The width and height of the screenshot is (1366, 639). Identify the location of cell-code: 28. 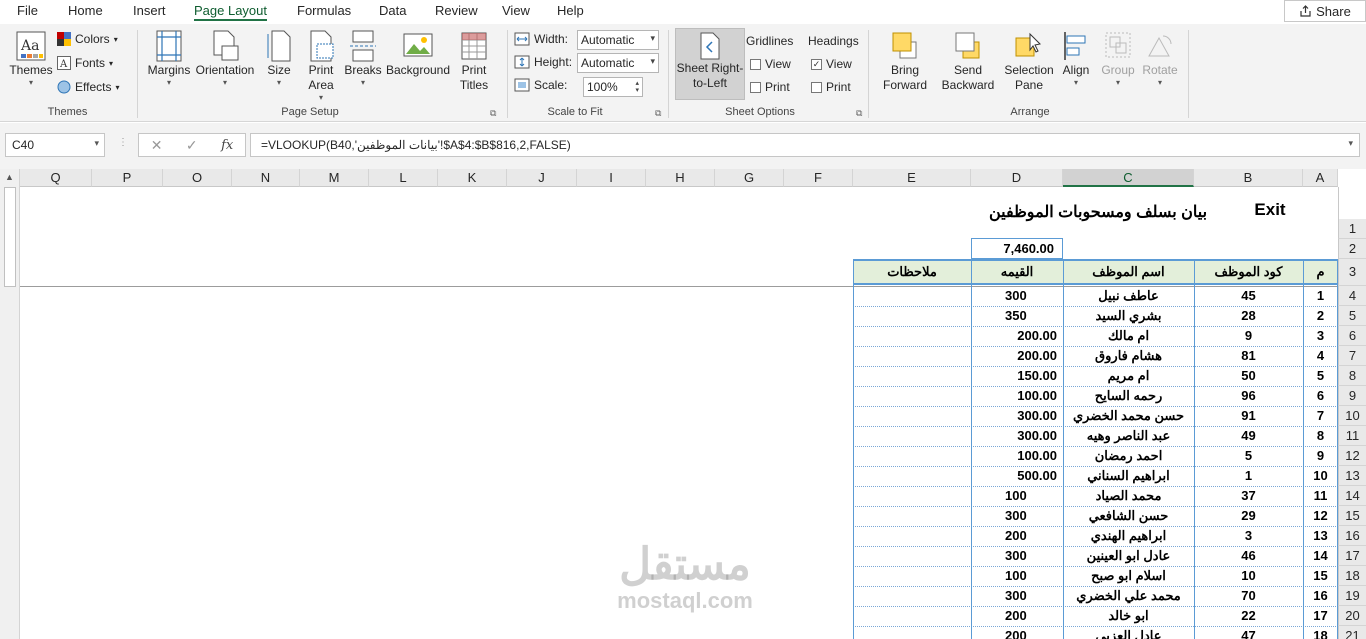
(1248, 316).